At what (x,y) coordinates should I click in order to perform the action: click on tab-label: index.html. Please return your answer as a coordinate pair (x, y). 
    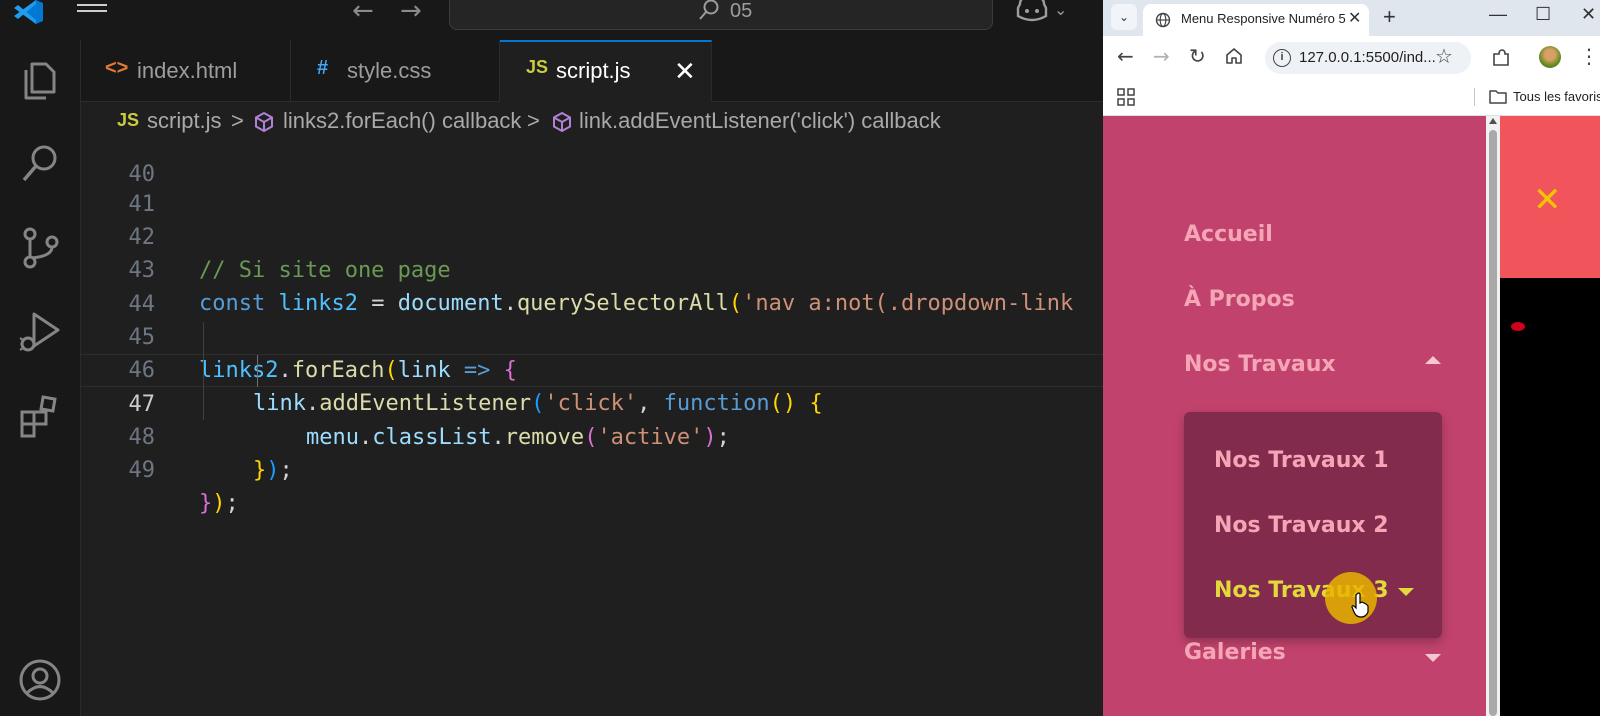
    Looking at the image, I should click on (187, 70).